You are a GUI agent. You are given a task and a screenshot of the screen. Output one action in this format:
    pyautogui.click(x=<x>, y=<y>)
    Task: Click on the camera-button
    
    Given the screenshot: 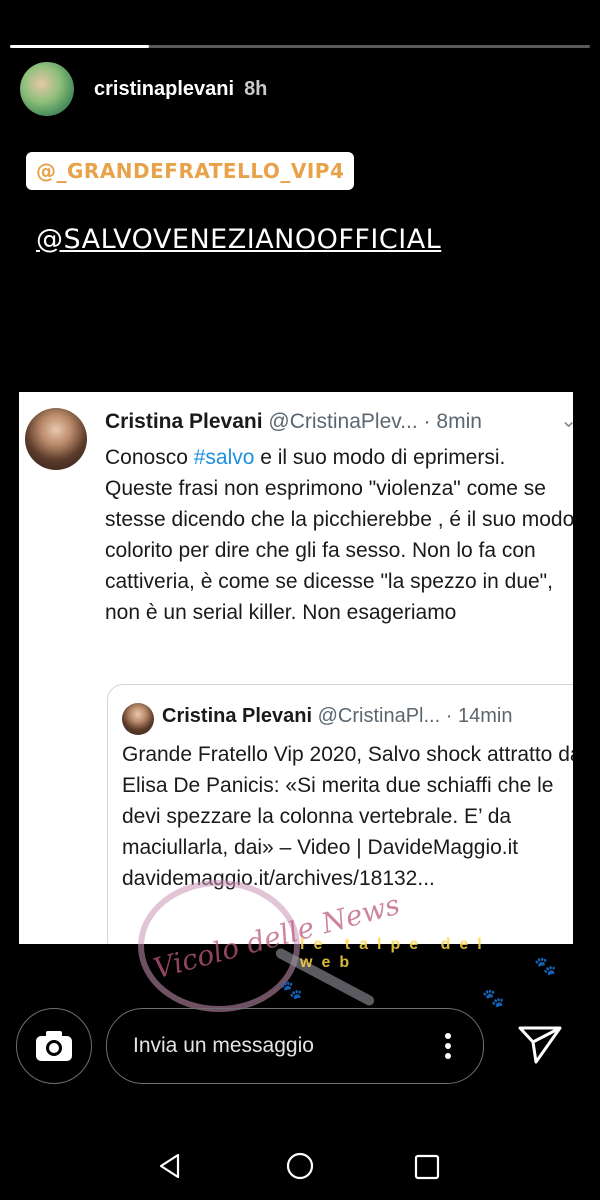 What is the action you would take?
    pyautogui.click(x=54, y=1046)
    